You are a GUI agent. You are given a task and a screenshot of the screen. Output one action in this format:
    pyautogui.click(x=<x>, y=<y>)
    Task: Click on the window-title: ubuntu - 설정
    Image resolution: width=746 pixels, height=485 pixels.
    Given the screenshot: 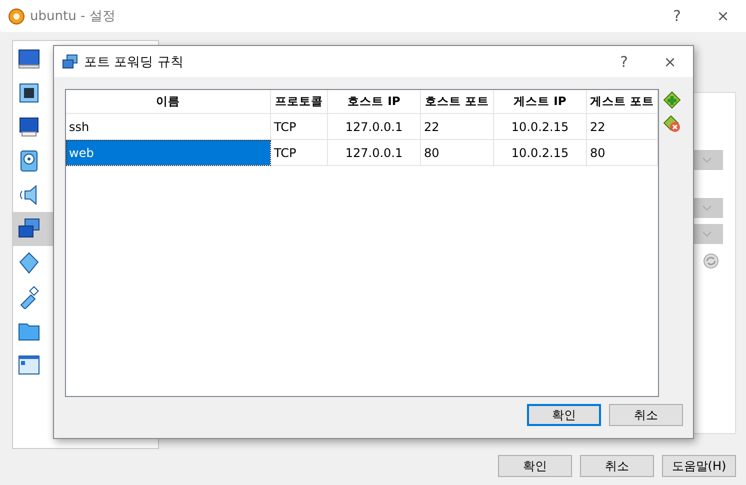 What is the action you would take?
    pyautogui.click(x=73, y=16)
    